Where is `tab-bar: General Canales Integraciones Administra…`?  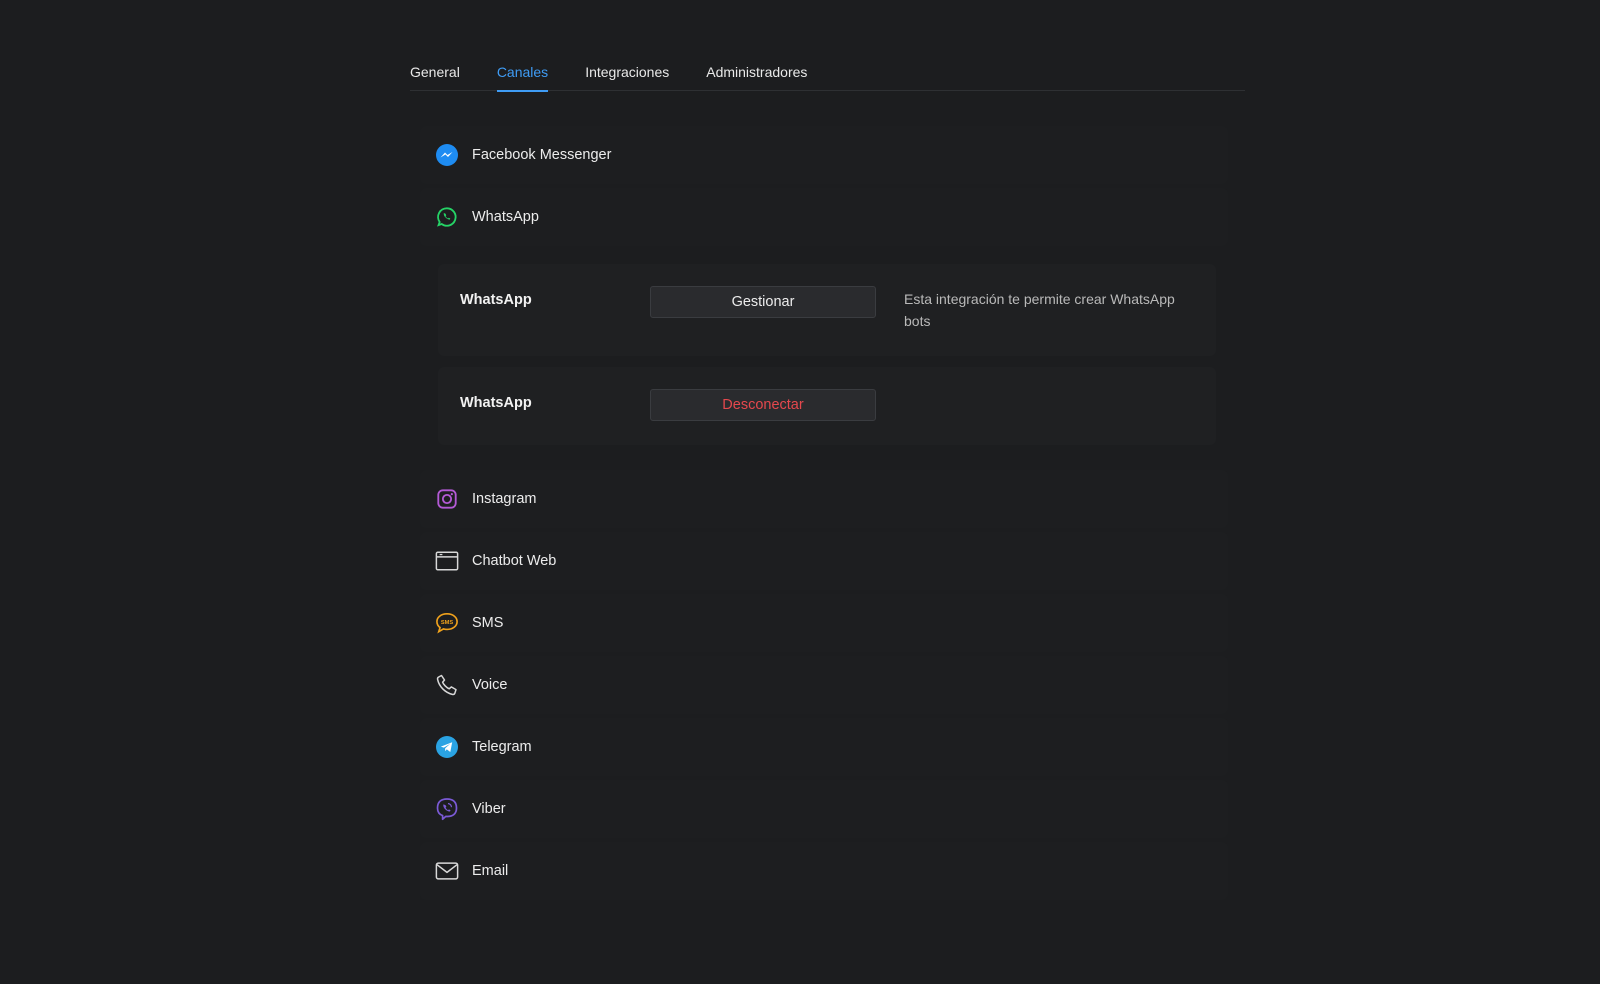
tab-bar: General Canales Integraciones Administra… is located at coordinates (827, 74).